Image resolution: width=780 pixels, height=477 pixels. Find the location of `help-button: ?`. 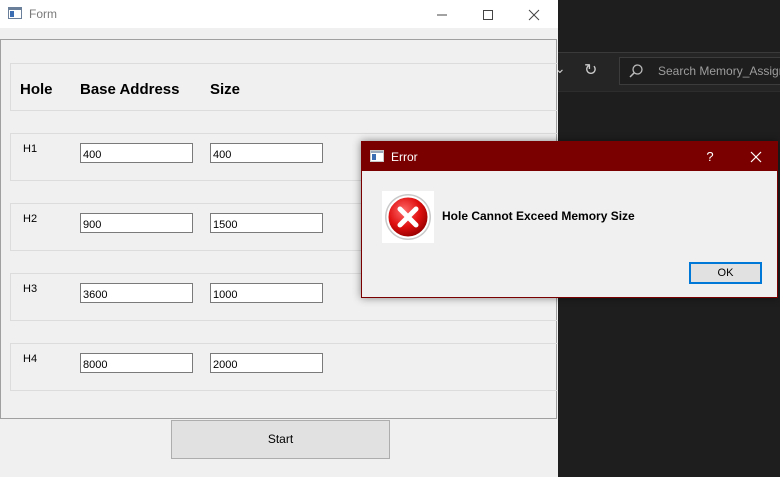

help-button: ? is located at coordinates (710, 156).